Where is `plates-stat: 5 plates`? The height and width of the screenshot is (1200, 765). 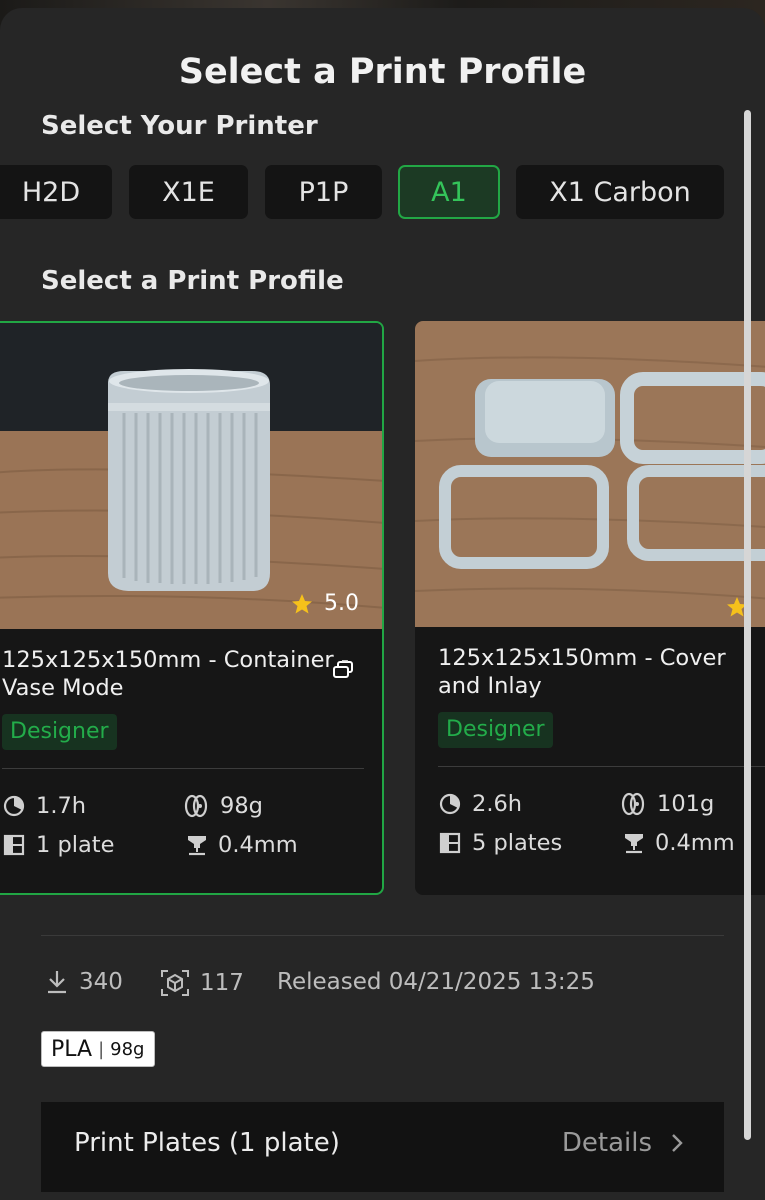 plates-stat: 5 plates is located at coordinates (500, 843).